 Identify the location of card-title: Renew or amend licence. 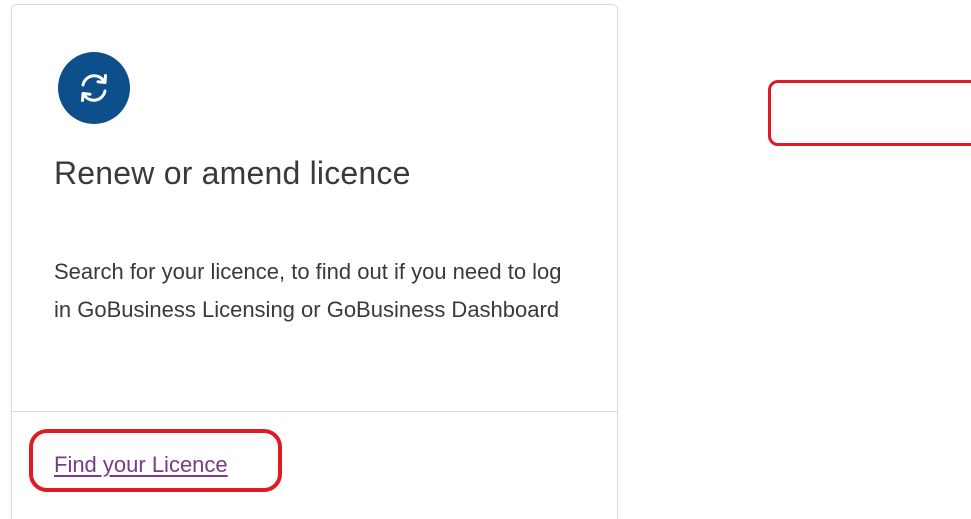
(232, 173).